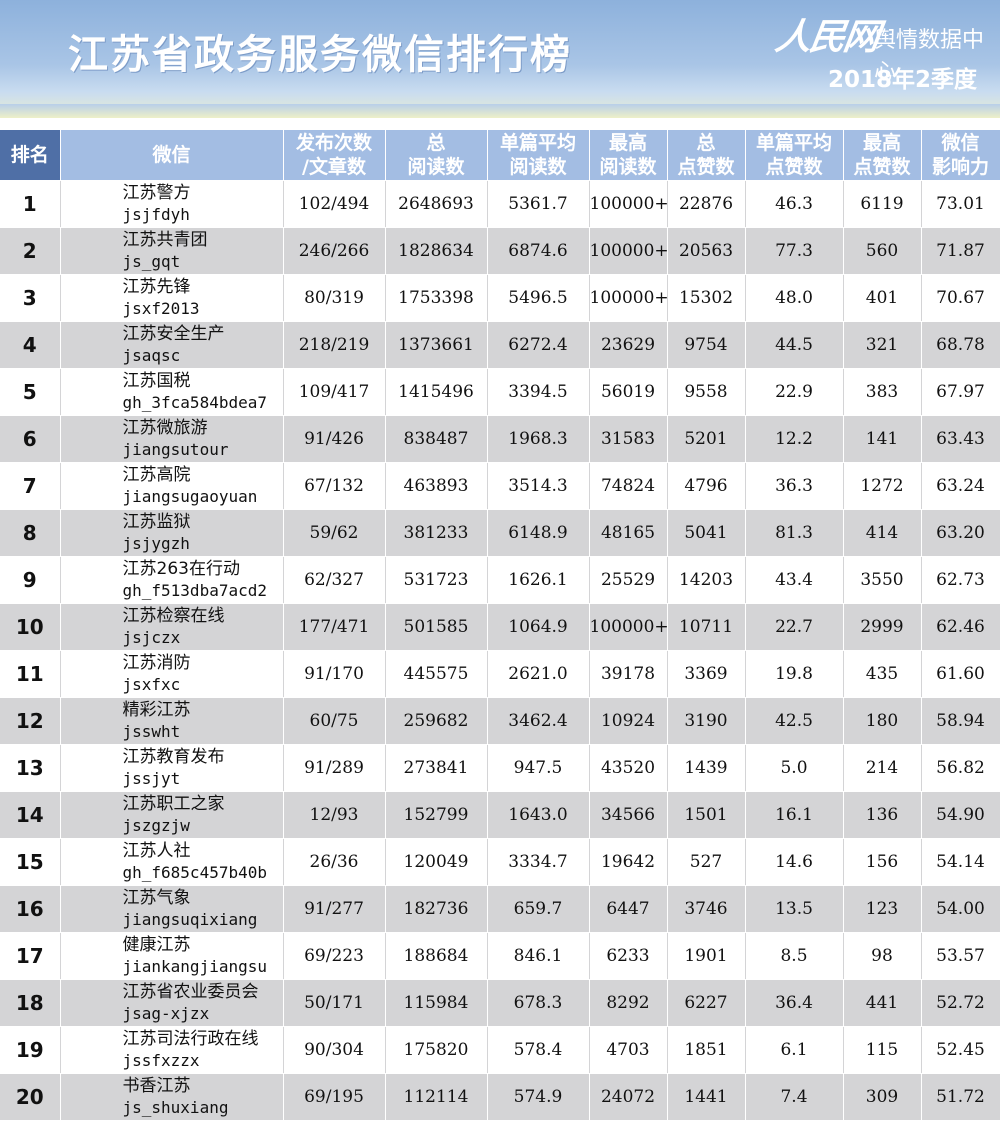  I want to click on header-total-like: 总点赞数, so click(706, 155).